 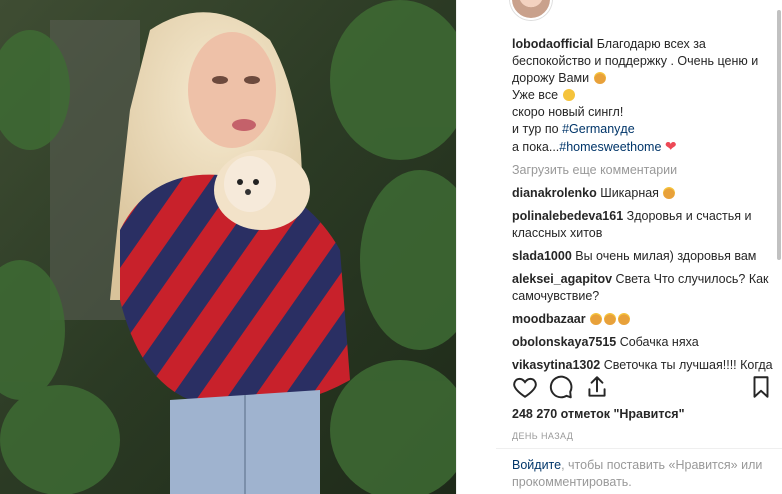 What do you see at coordinates (639, 448) in the screenshot?
I see `divider` at bounding box center [639, 448].